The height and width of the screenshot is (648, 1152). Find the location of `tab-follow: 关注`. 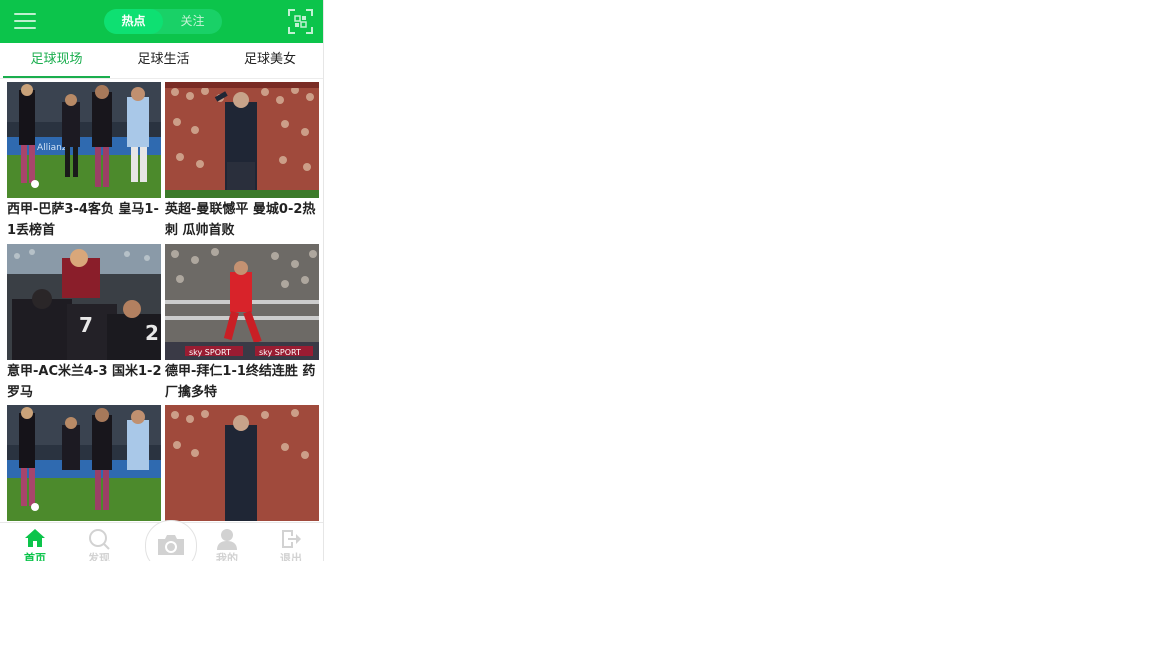

tab-follow: 关注 is located at coordinates (192, 21).